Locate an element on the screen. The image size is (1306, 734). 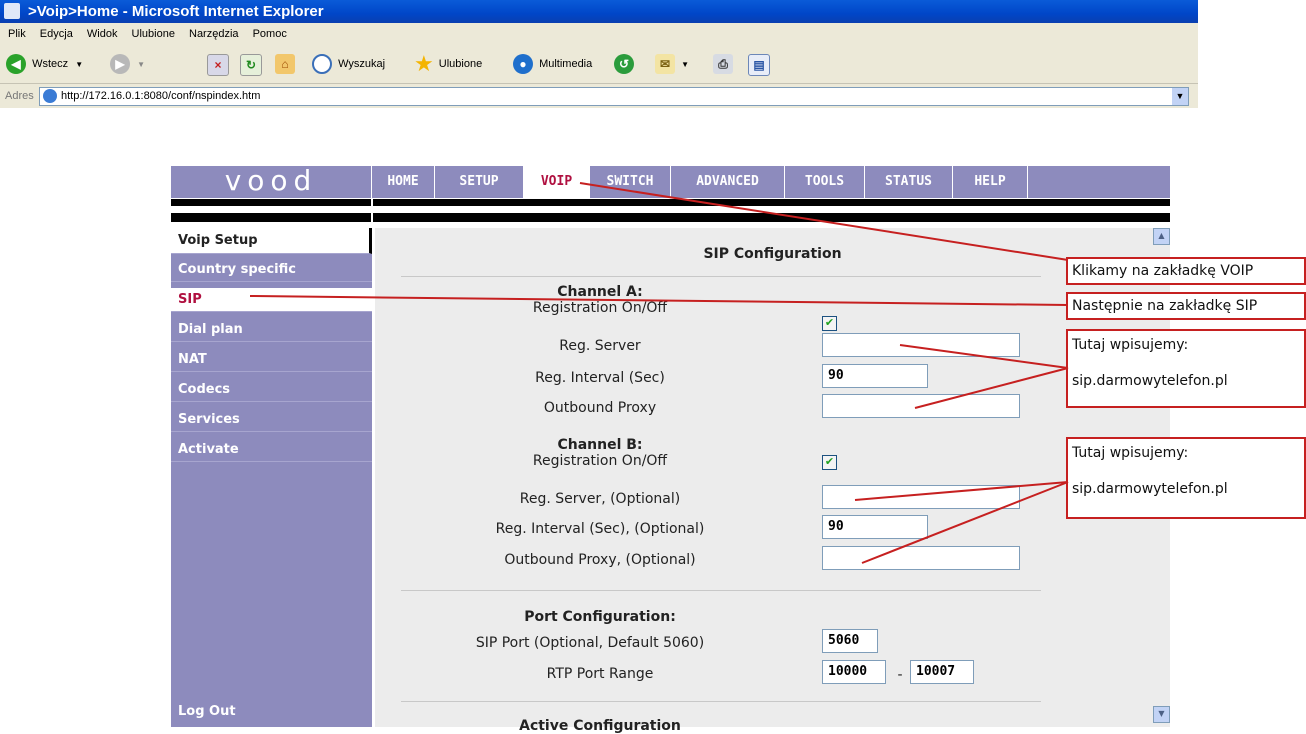
pointer-line-a-server is located at coordinates (984, 356).